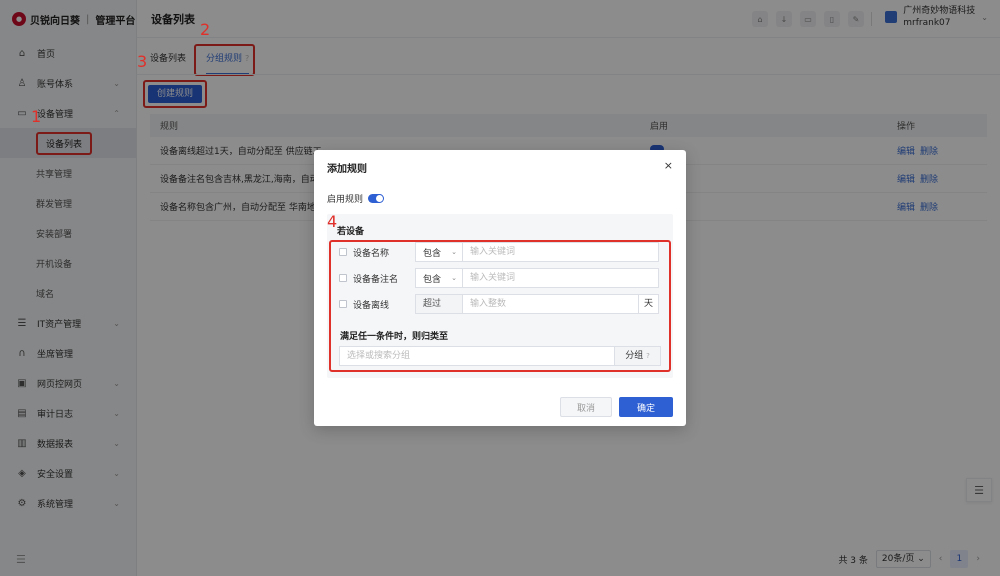  I want to click on dialog-title: 添加规则, so click(347, 169).